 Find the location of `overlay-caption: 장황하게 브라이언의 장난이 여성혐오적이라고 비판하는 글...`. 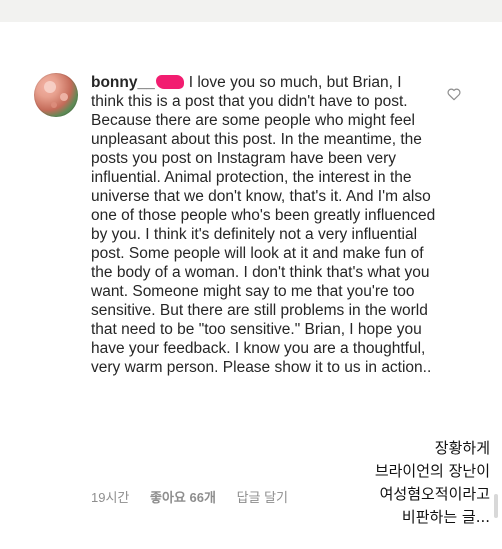

overlay-caption: 장황하게 브라이언의 장난이 여성혐오적이라고 비판하는 글... is located at coordinates (400, 483).